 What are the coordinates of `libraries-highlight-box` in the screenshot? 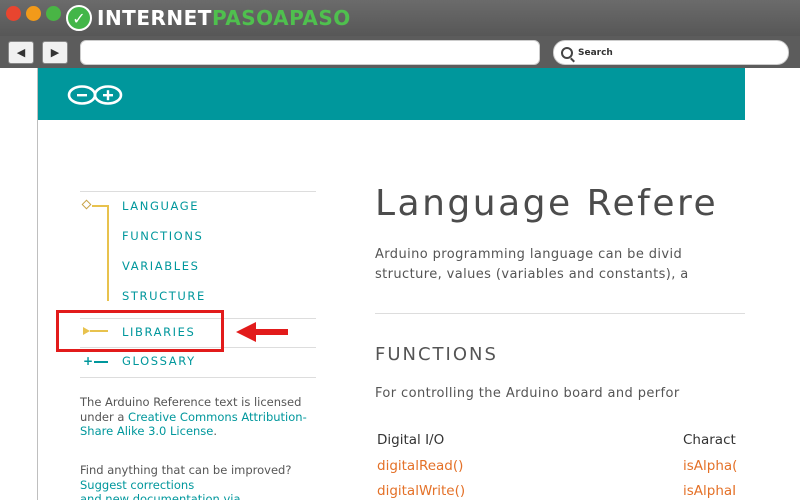 It's located at (140, 331).